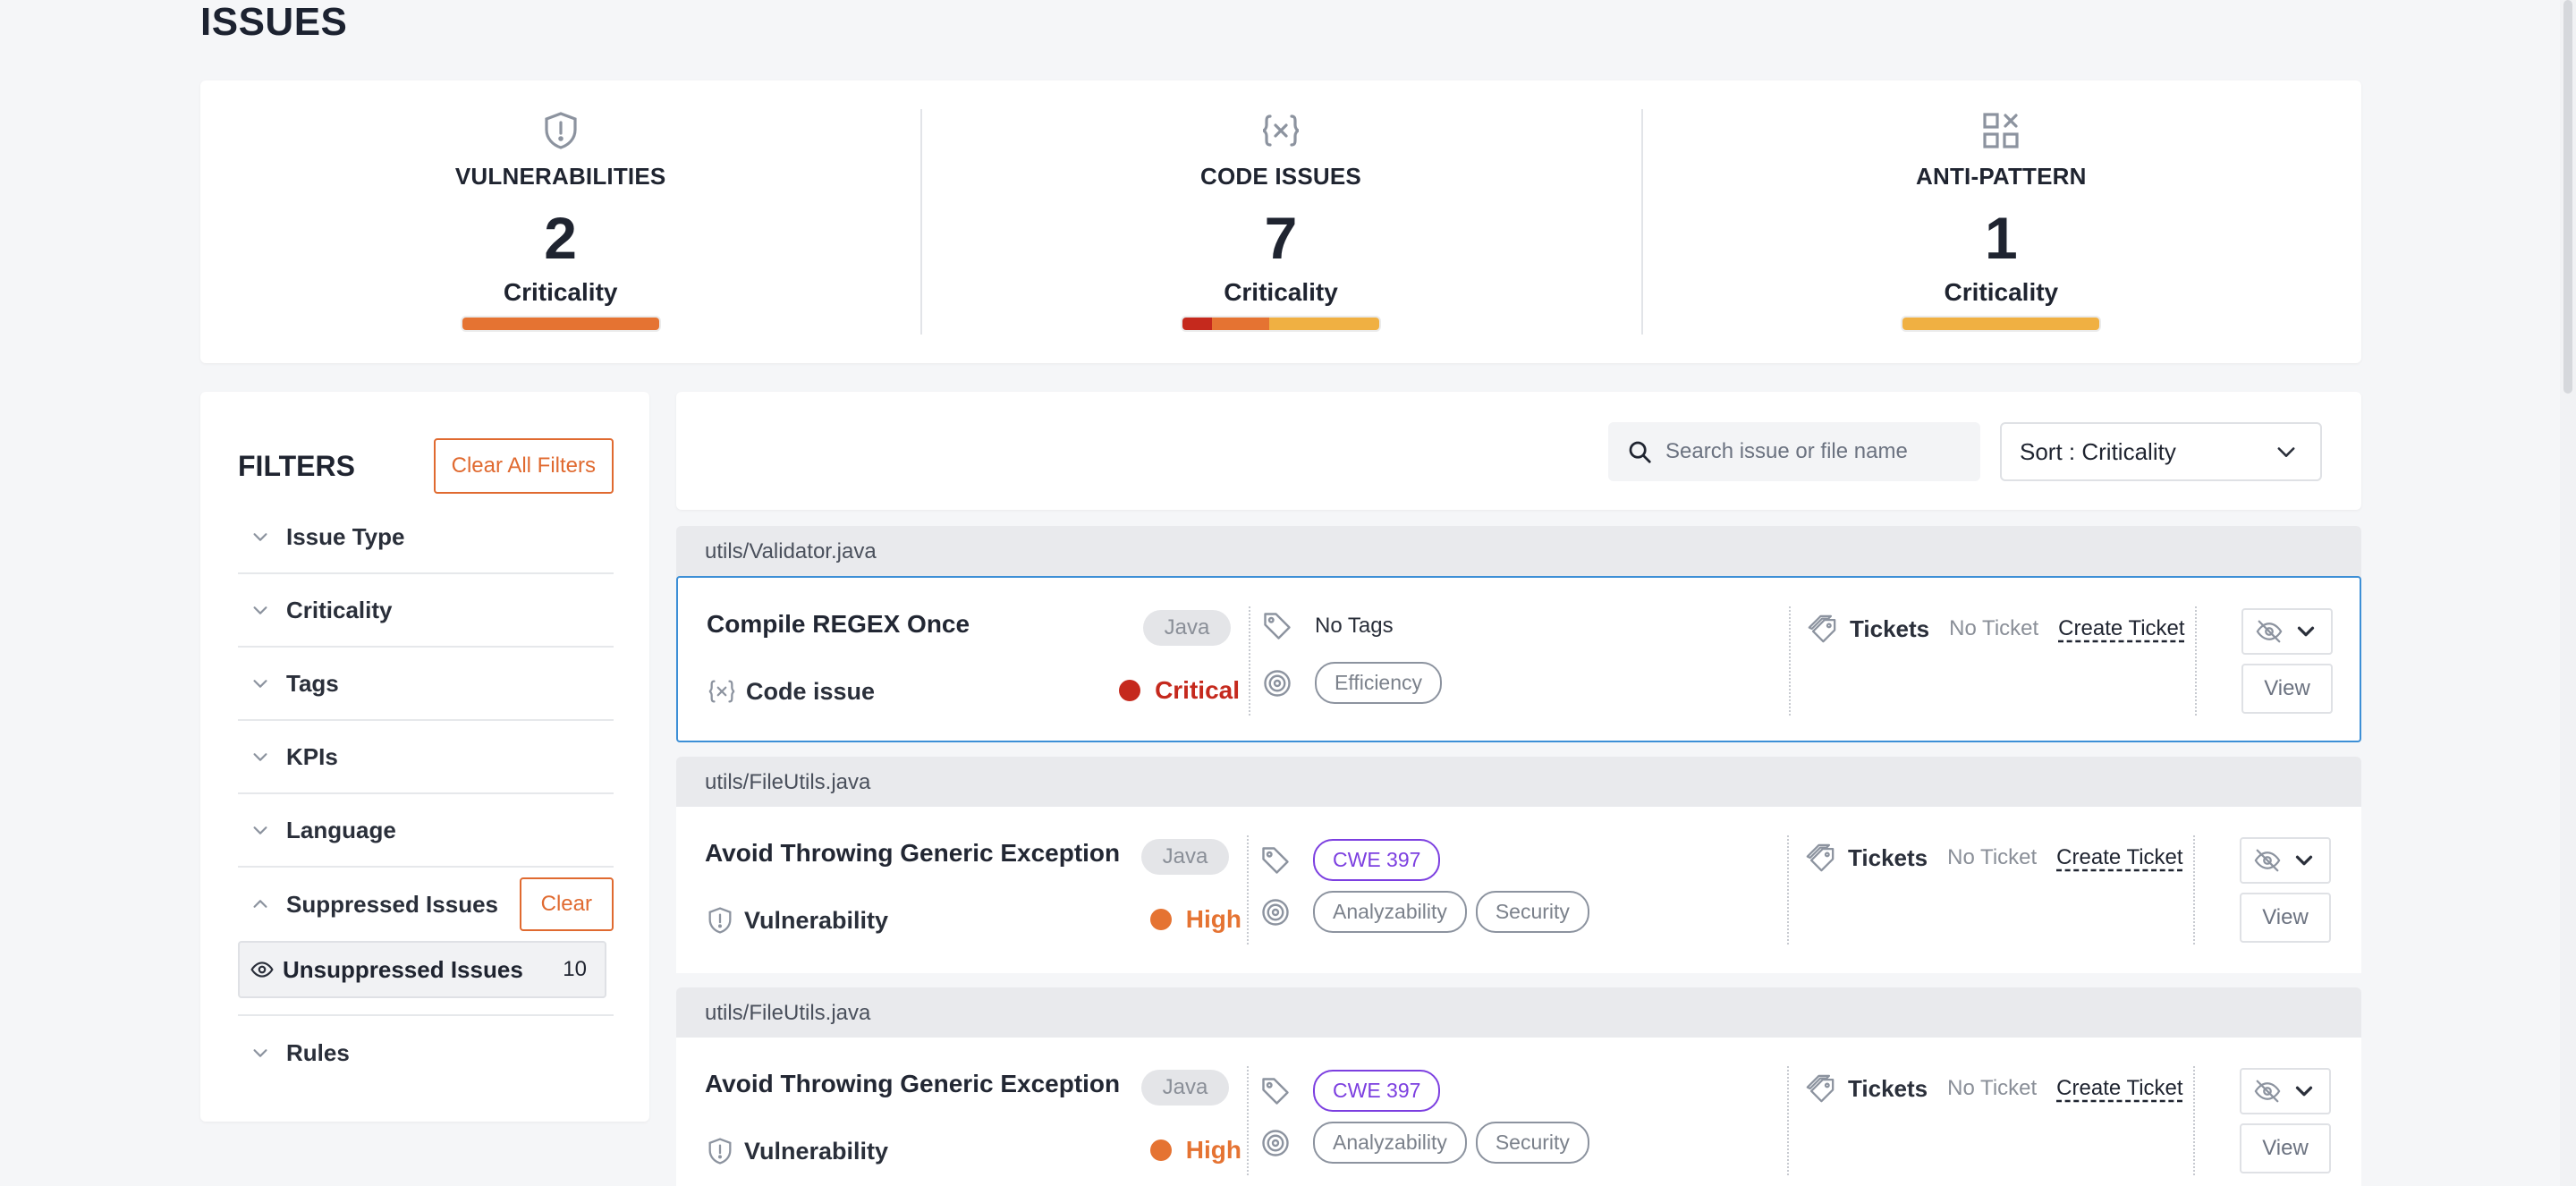 The image size is (2576, 1186). I want to click on tickets-section: Tickets No Ticket Create Ticket, so click(1994, 1088).